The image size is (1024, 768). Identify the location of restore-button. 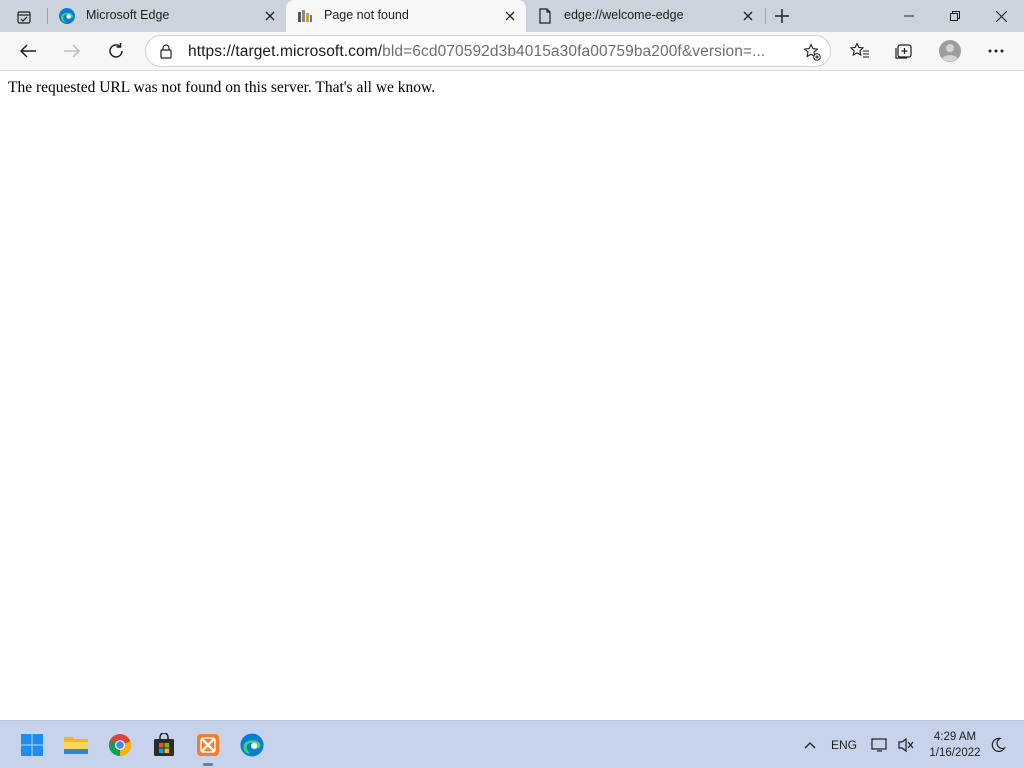
(955, 16).